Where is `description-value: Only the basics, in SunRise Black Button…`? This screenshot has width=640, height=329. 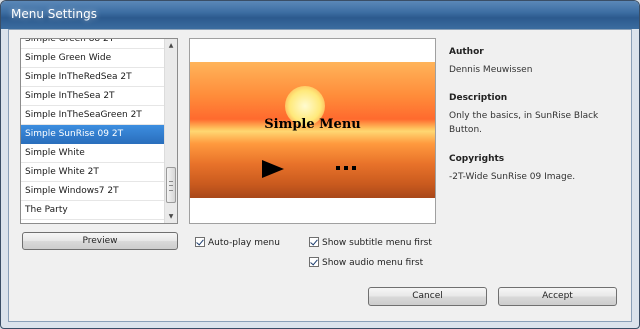
description-value: Only the basics, in SunRise Black Button… is located at coordinates (524, 123).